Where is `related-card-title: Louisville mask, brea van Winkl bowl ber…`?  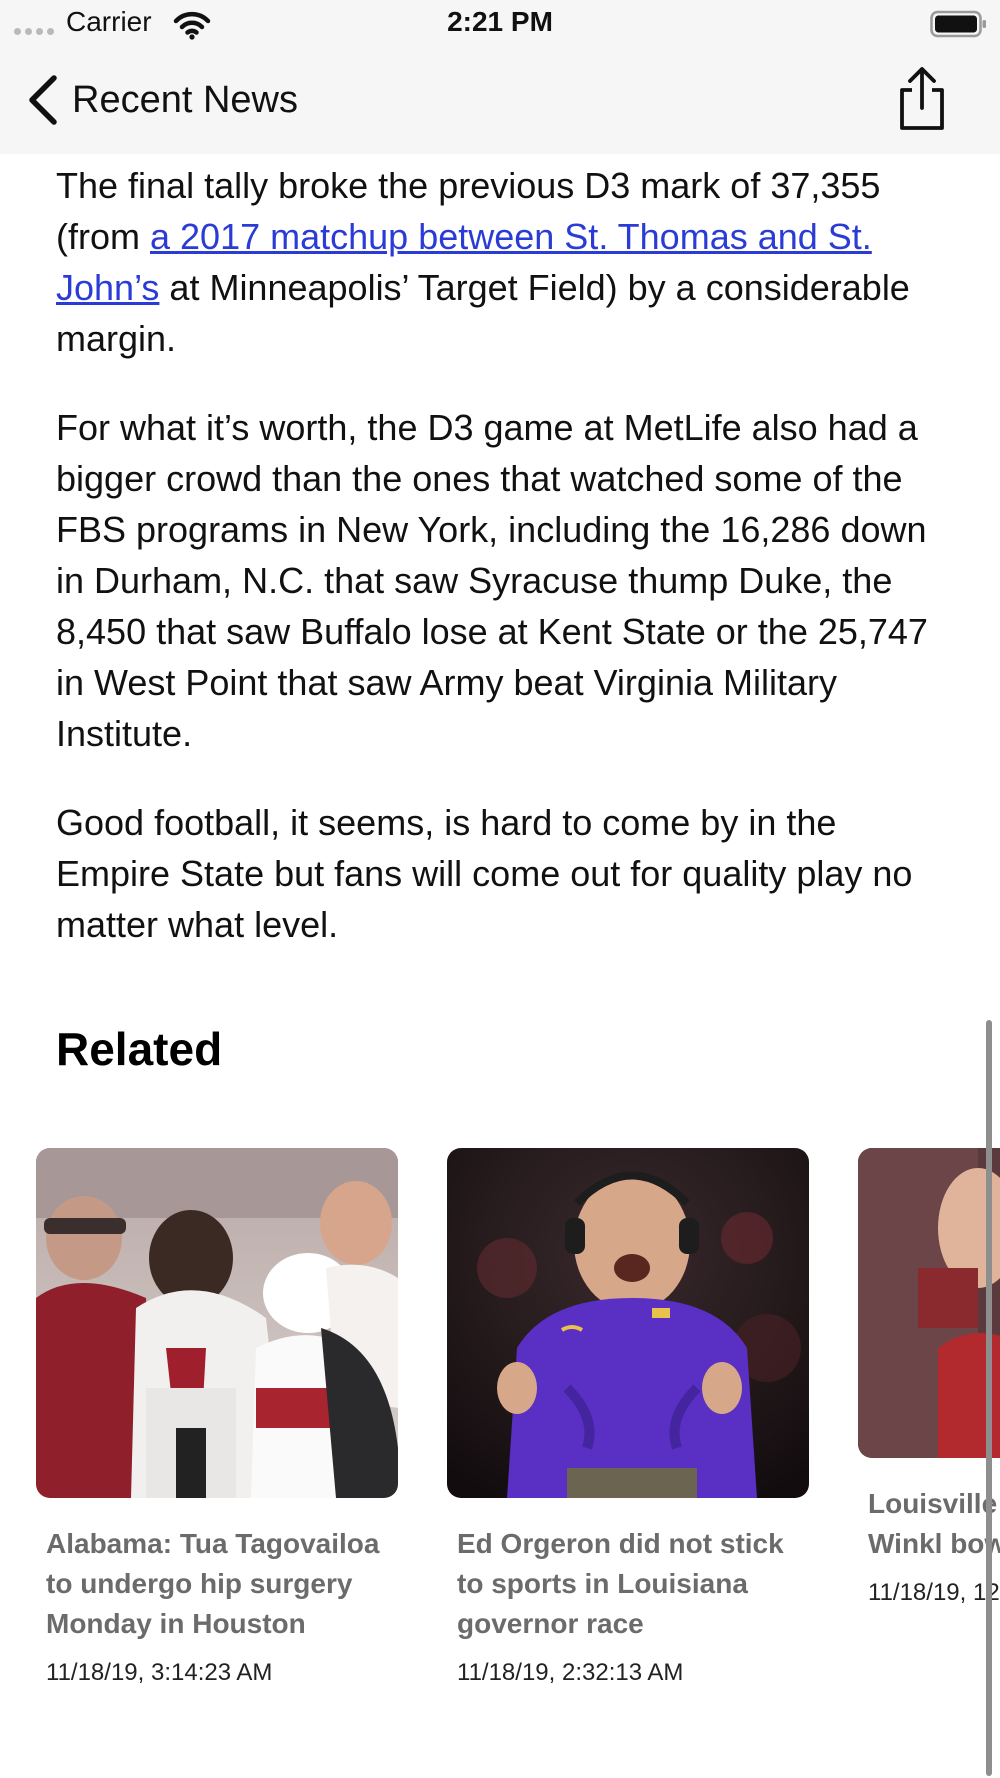
related-card-title: Louisville mask, brea van Winkl bowl ber… is located at coordinates (934, 1523).